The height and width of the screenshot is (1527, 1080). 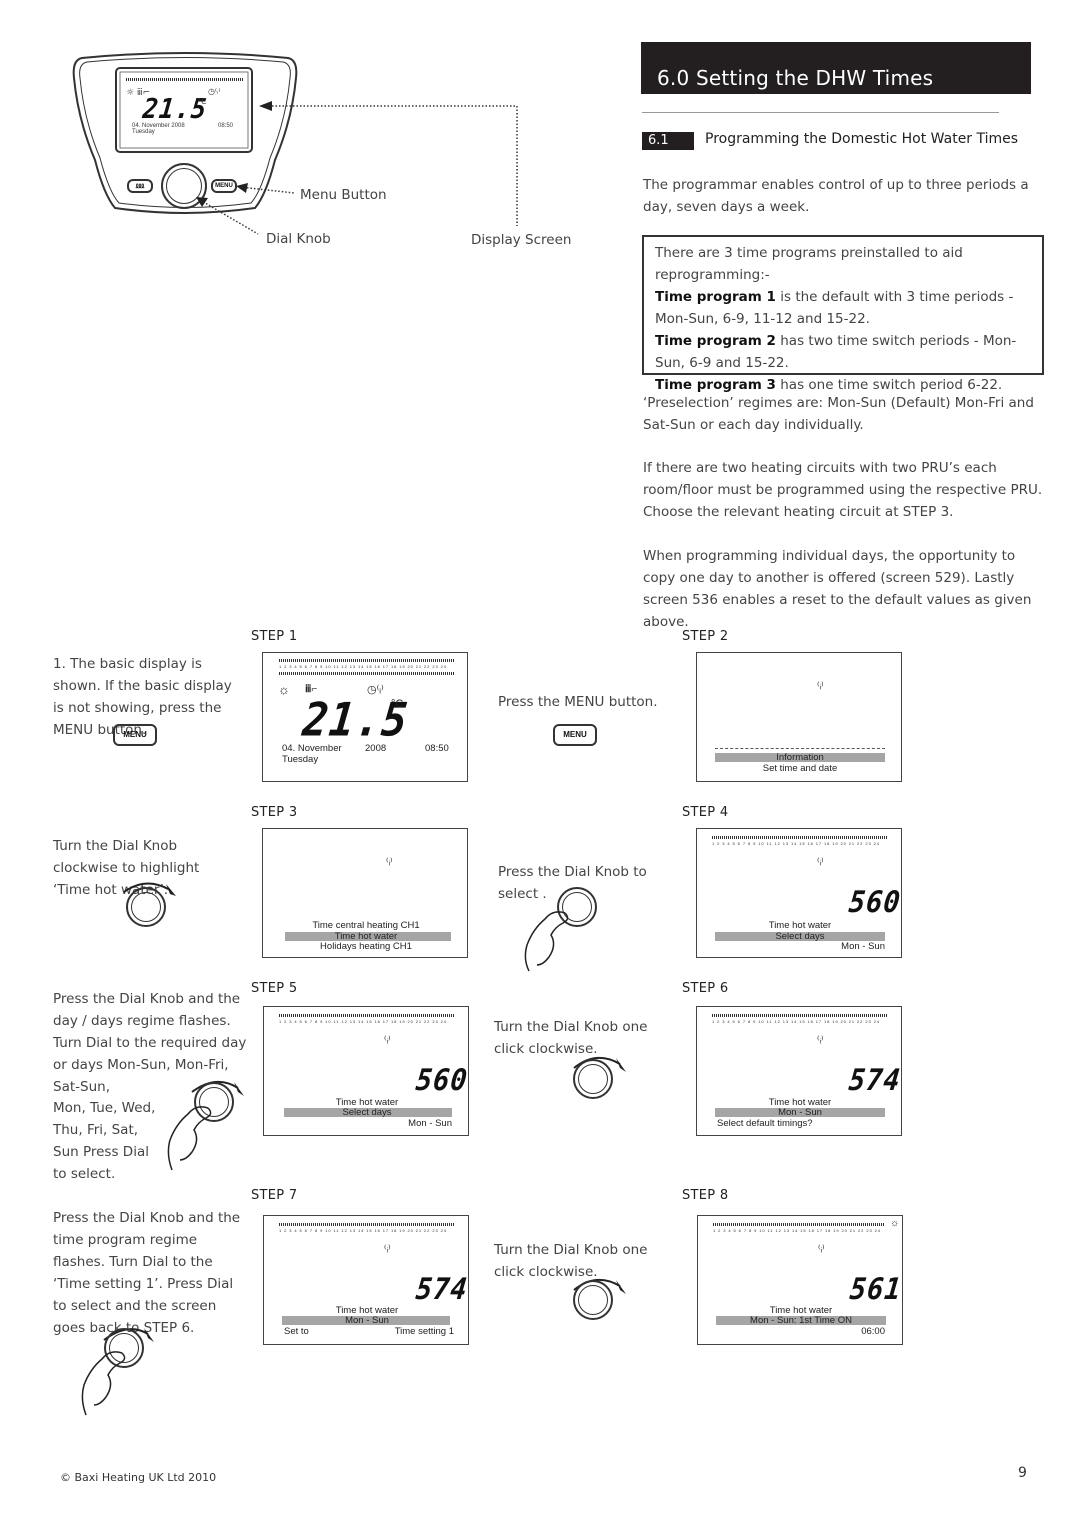 I want to click on divider, so click(x=820, y=112).